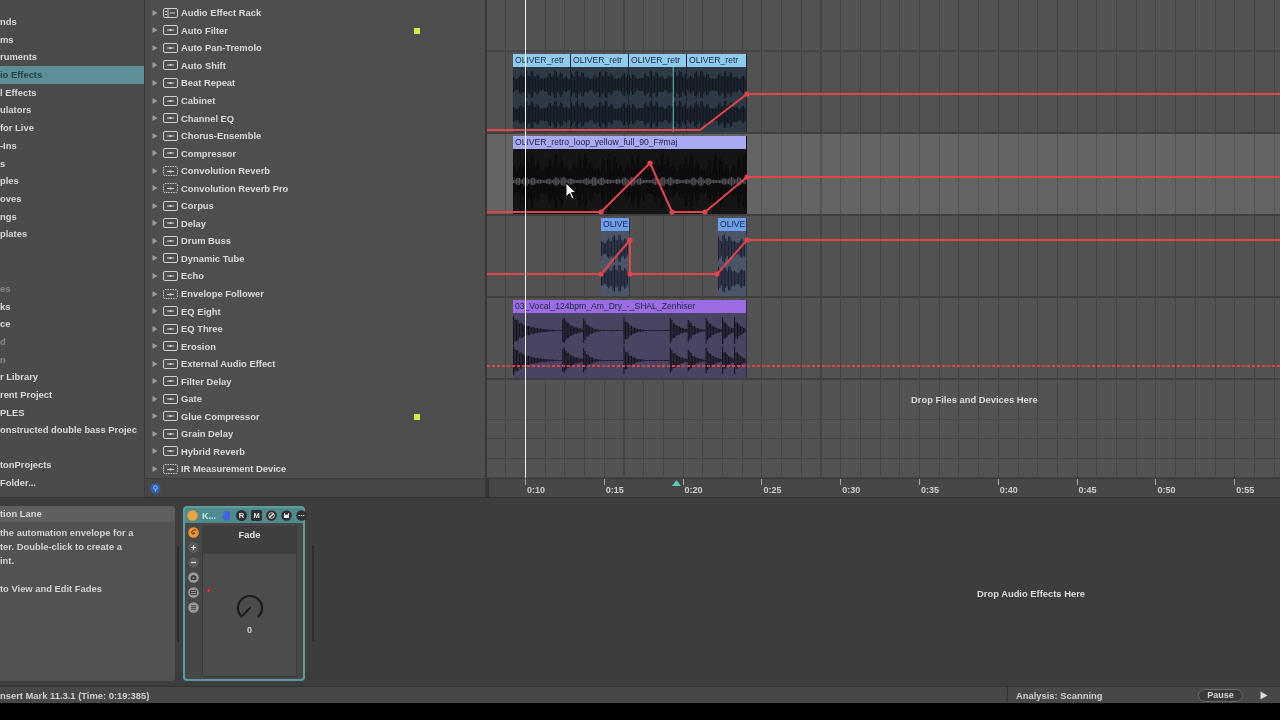 The image size is (1280, 720). What do you see at coordinates (72, 306) in the screenshot?
I see `sidebar-item: ks` at bounding box center [72, 306].